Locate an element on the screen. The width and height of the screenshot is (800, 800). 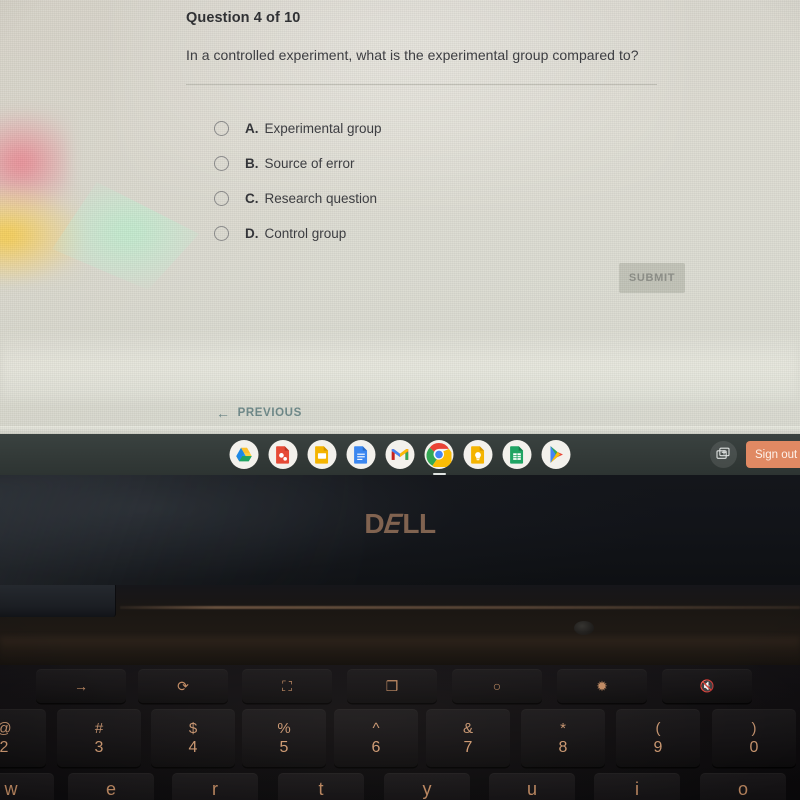
answer-option-a: A. Experimental group is located at coordinates (426, 128).